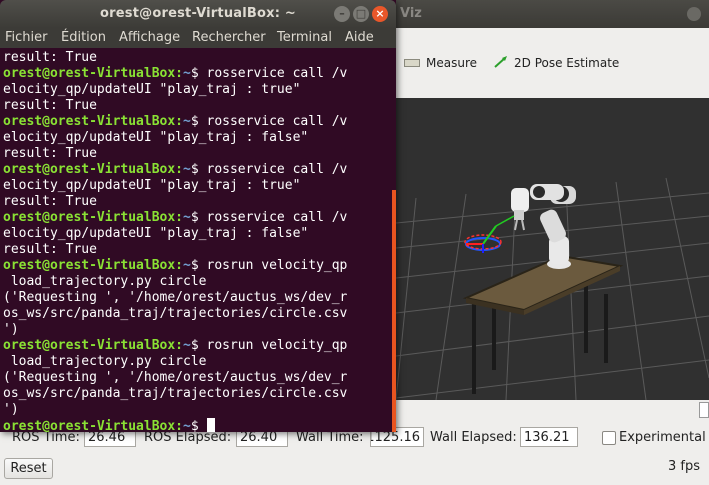  I want to click on rviz-title: Viz, so click(411, 13).